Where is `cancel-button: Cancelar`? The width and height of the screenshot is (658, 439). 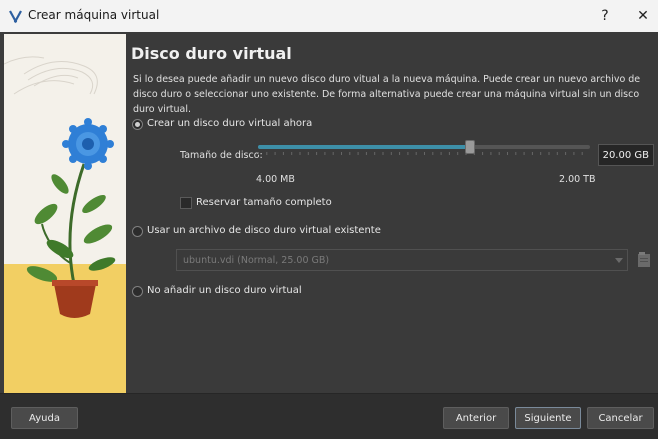 cancel-button: Cancelar is located at coordinates (620, 418).